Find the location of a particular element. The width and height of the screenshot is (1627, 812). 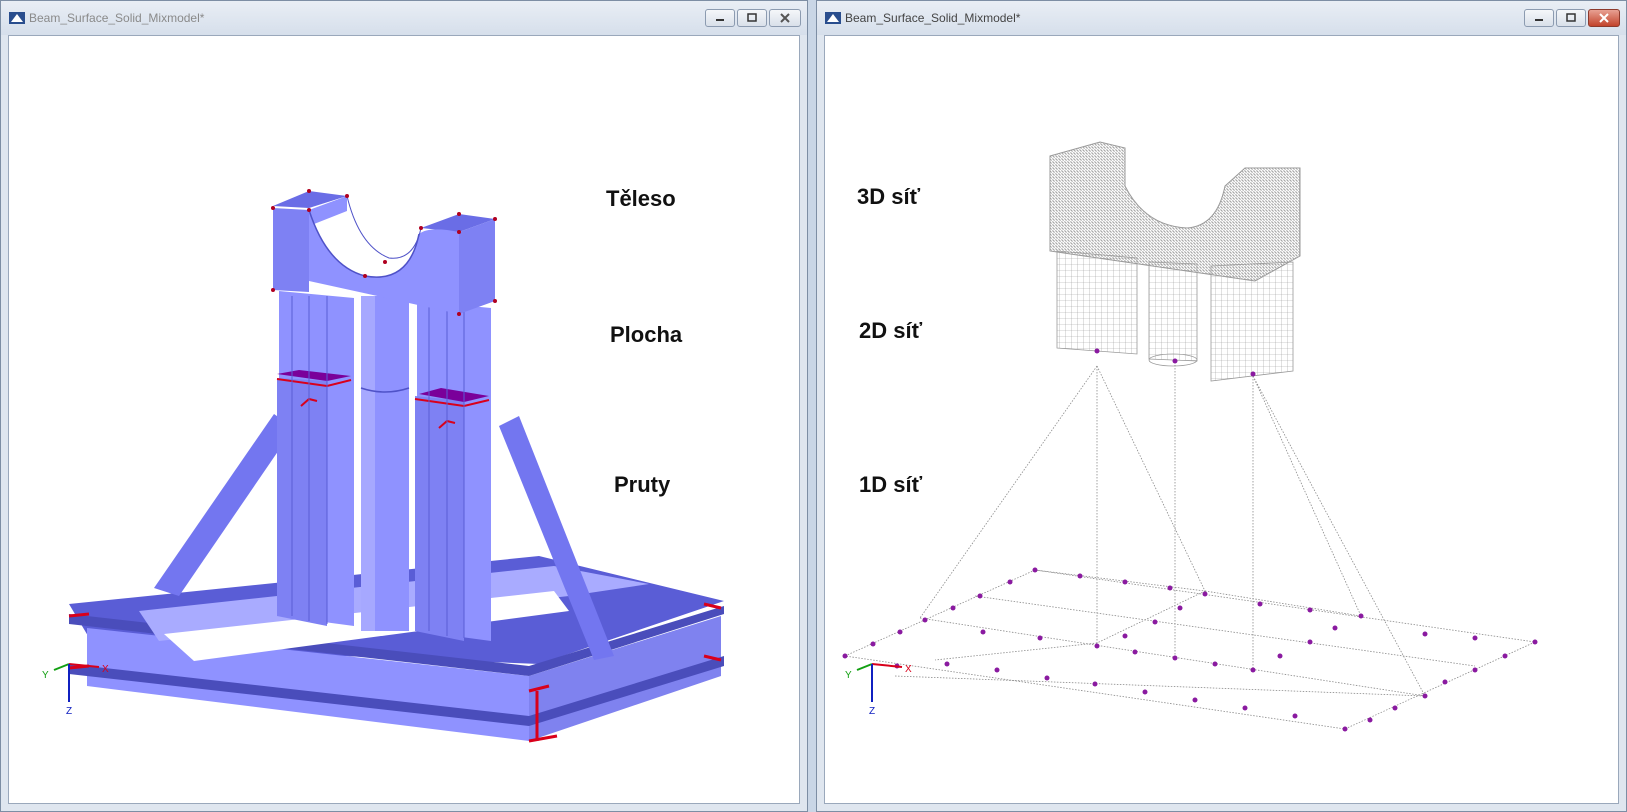

label-mesh-3d: 3D síť is located at coordinates (889, 196).